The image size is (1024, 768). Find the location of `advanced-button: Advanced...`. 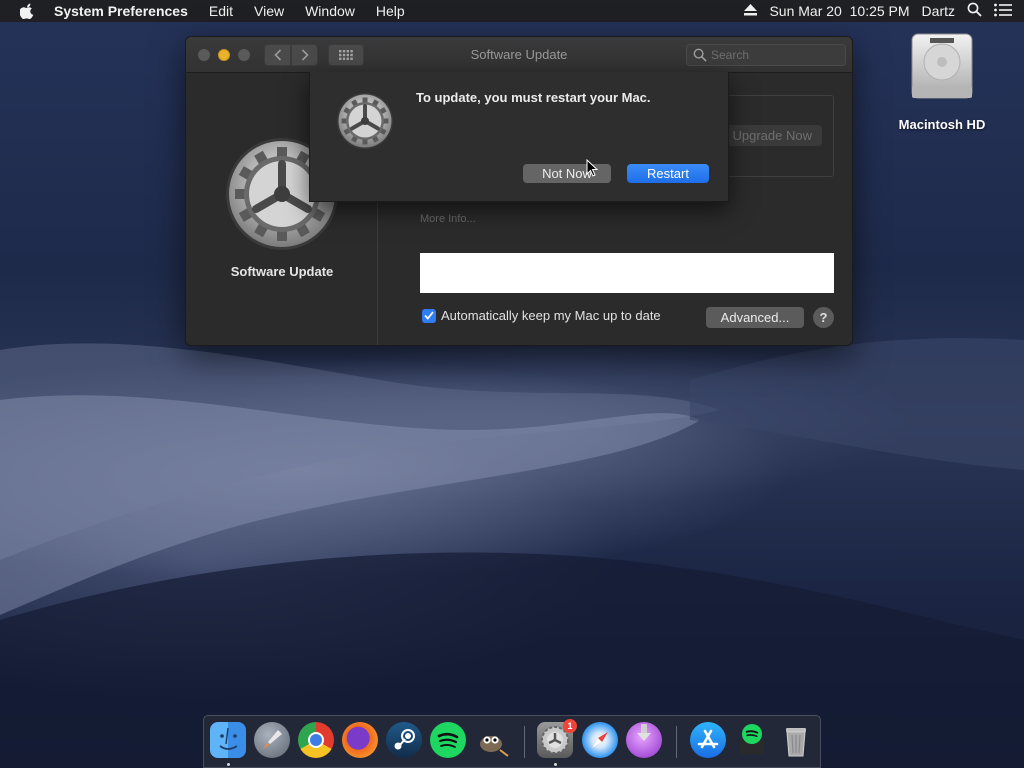

advanced-button: Advanced... is located at coordinates (755, 317).